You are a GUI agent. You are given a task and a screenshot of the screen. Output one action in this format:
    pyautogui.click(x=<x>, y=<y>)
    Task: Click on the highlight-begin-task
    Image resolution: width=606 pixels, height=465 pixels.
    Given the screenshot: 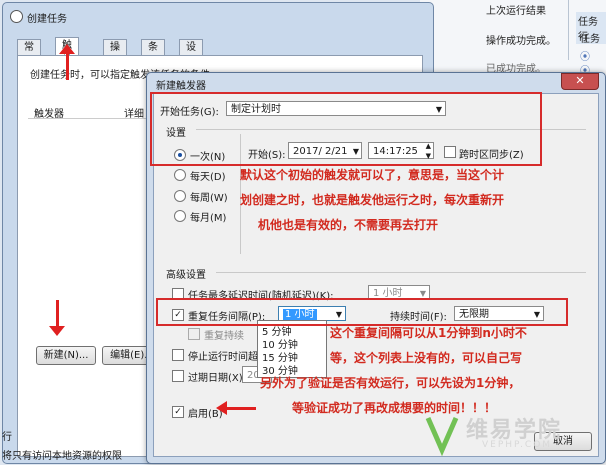 What is the action you would take?
    pyautogui.click(x=346, y=129)
    